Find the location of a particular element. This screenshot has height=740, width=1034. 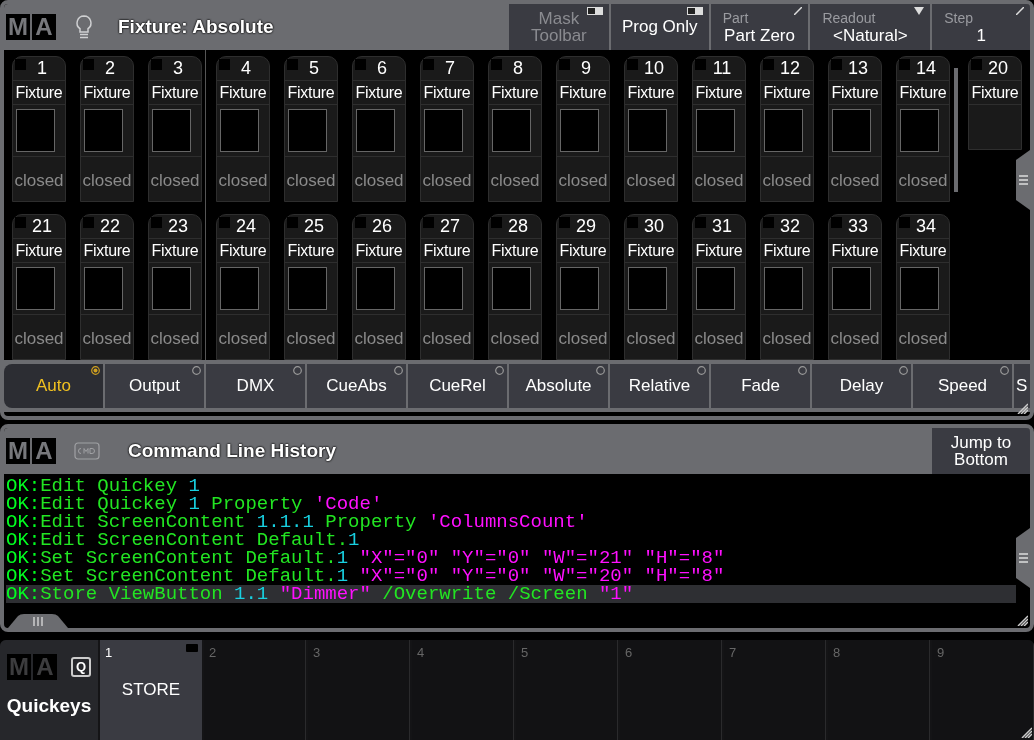

fixture-card: 24 Fixture closed is located at coordinates (243, 287).